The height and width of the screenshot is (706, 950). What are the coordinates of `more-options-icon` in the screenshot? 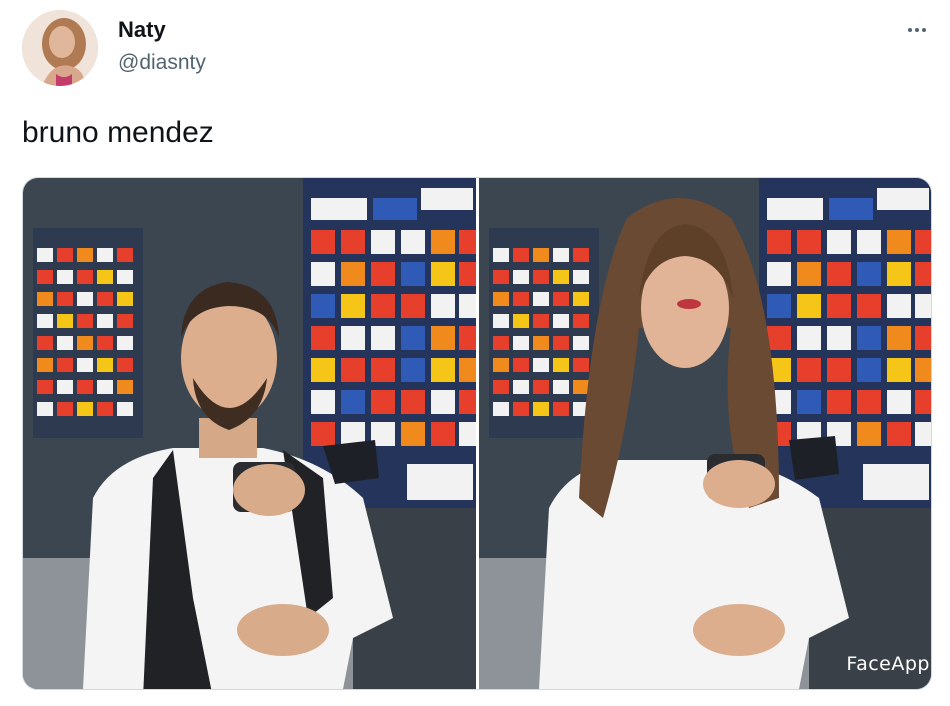 It's located at (917, 30).